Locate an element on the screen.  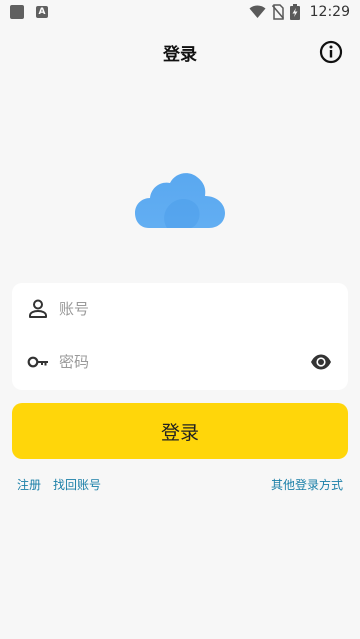
login-button: 登录 is located at coordinates (180, 431).